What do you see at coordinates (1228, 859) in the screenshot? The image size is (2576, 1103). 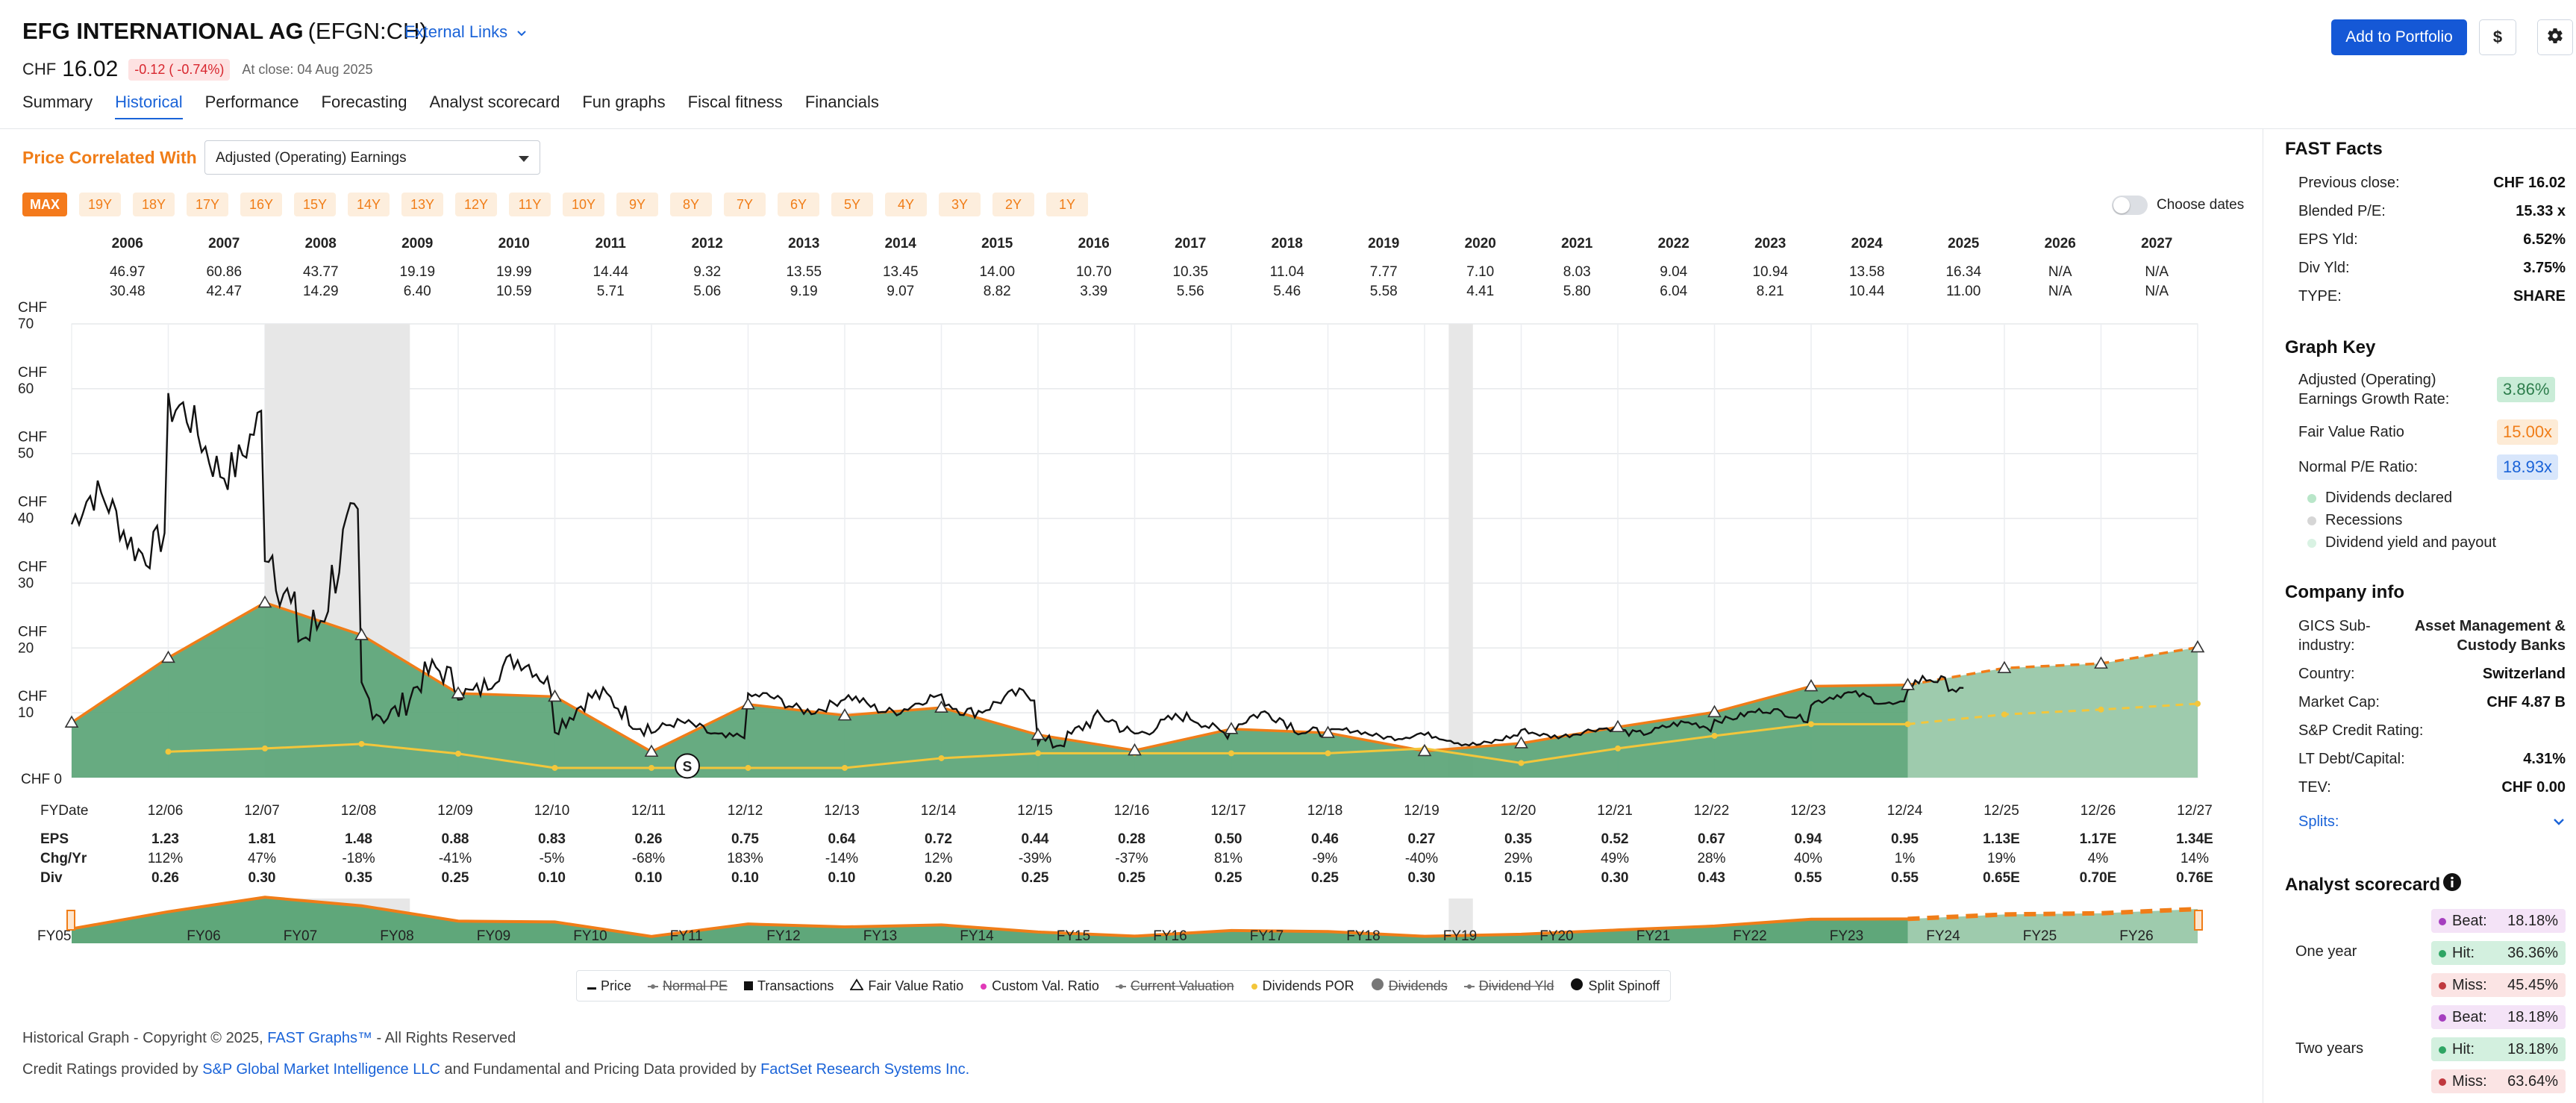 I see `chg-value: 81%` at bounding box center [1228, 859].